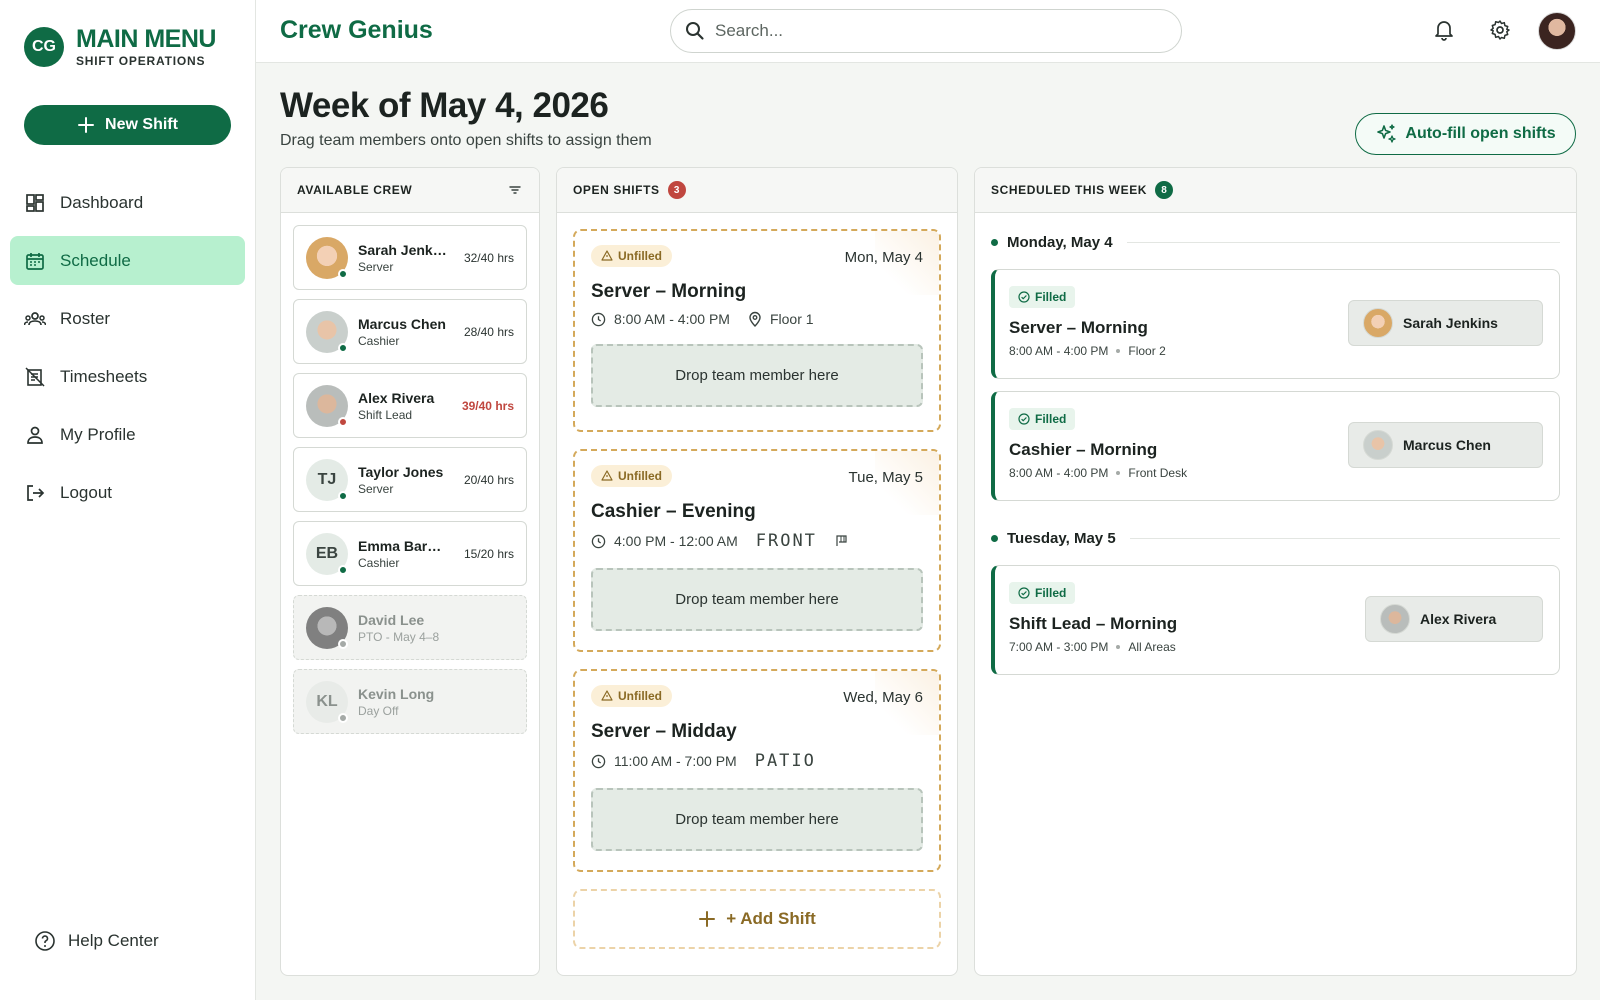 This screenshot has width=1600, height=1000. I want to click on crew-role: Shift Lead, so click(385, 414).